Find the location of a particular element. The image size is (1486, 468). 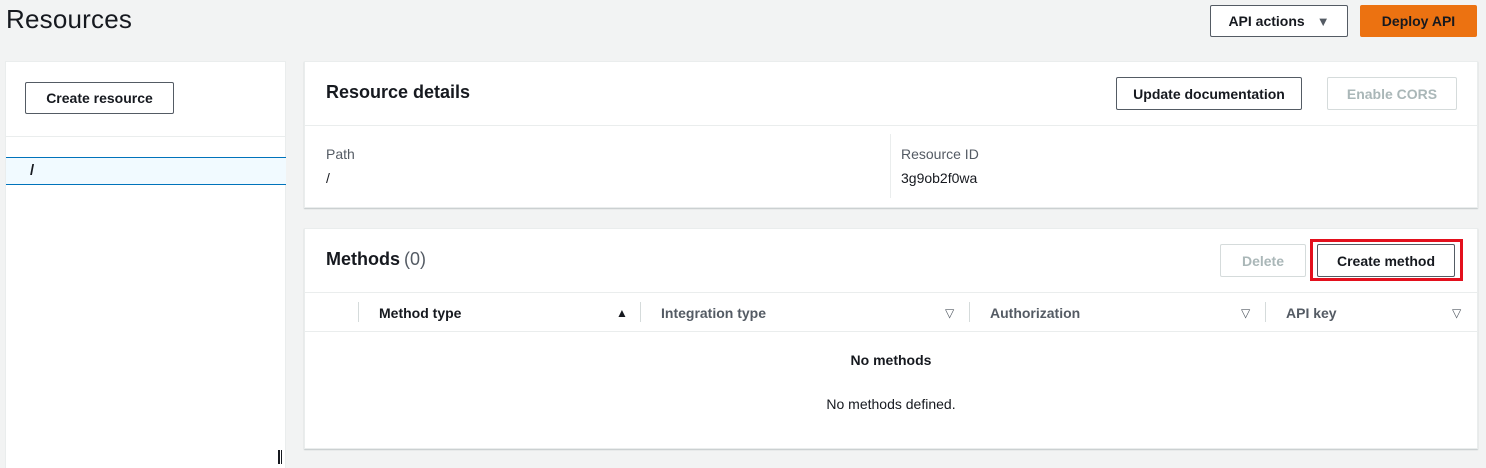

table-header-top-border is located at coordinates (891, 292).